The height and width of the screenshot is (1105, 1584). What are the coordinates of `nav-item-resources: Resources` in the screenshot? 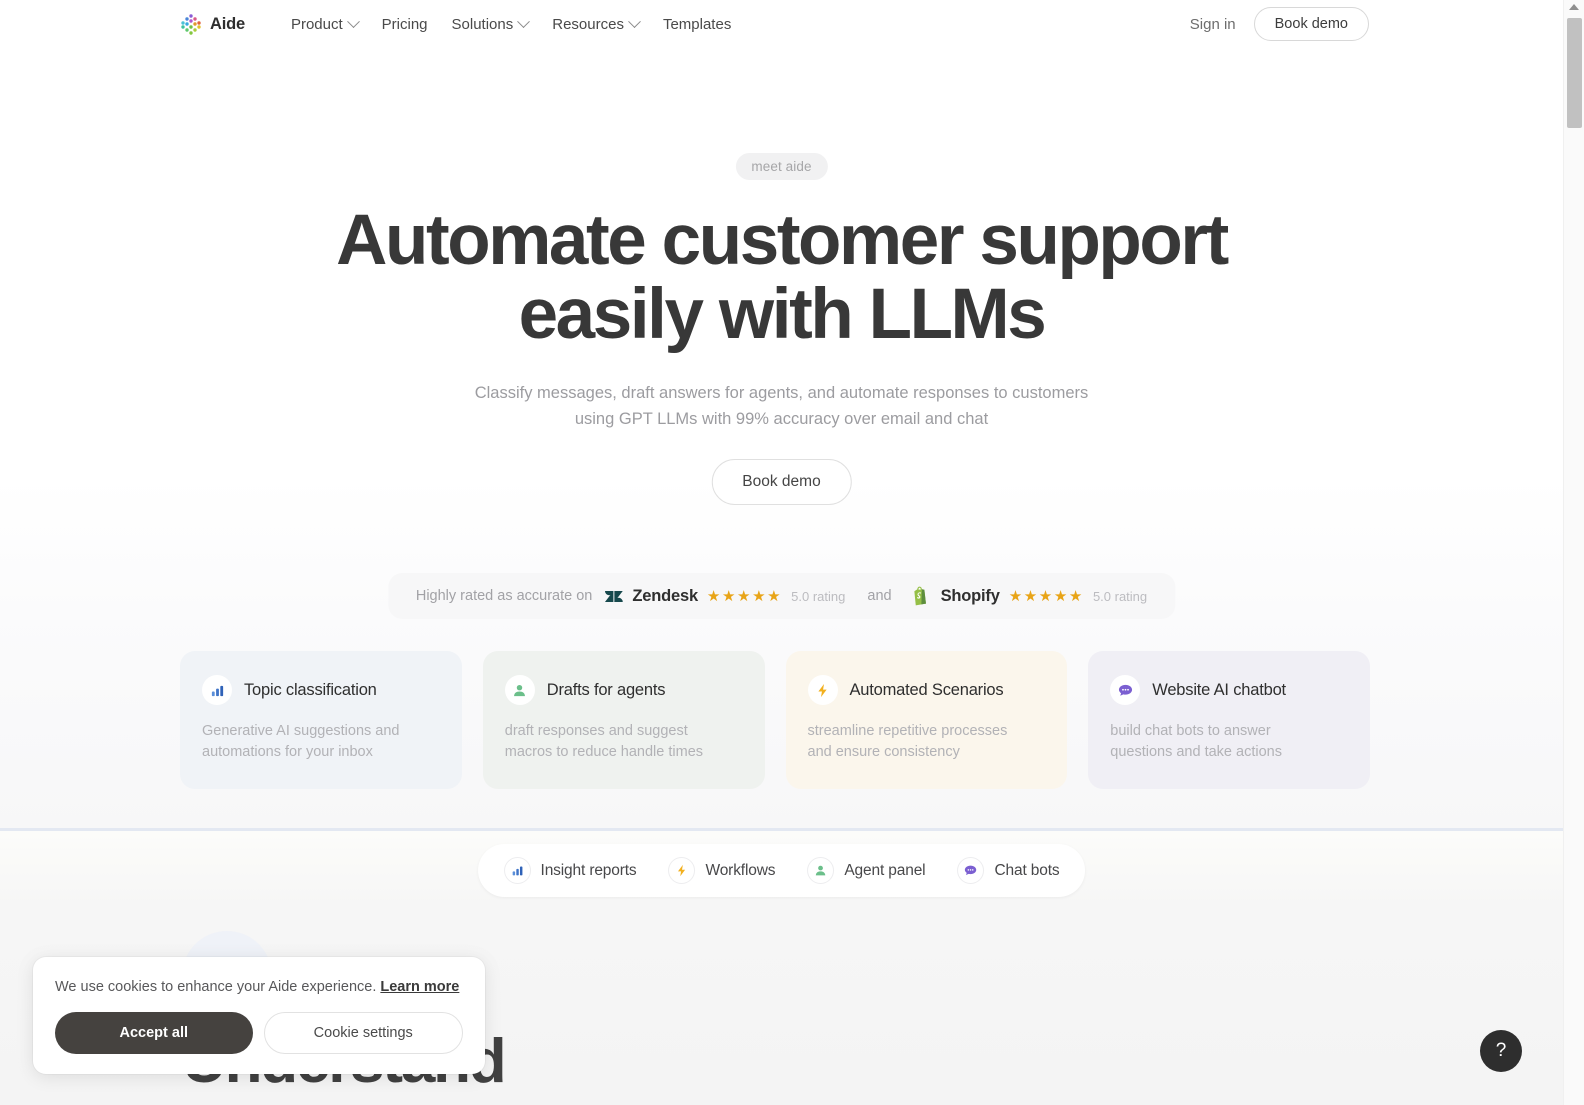 It's located at (595, 24).